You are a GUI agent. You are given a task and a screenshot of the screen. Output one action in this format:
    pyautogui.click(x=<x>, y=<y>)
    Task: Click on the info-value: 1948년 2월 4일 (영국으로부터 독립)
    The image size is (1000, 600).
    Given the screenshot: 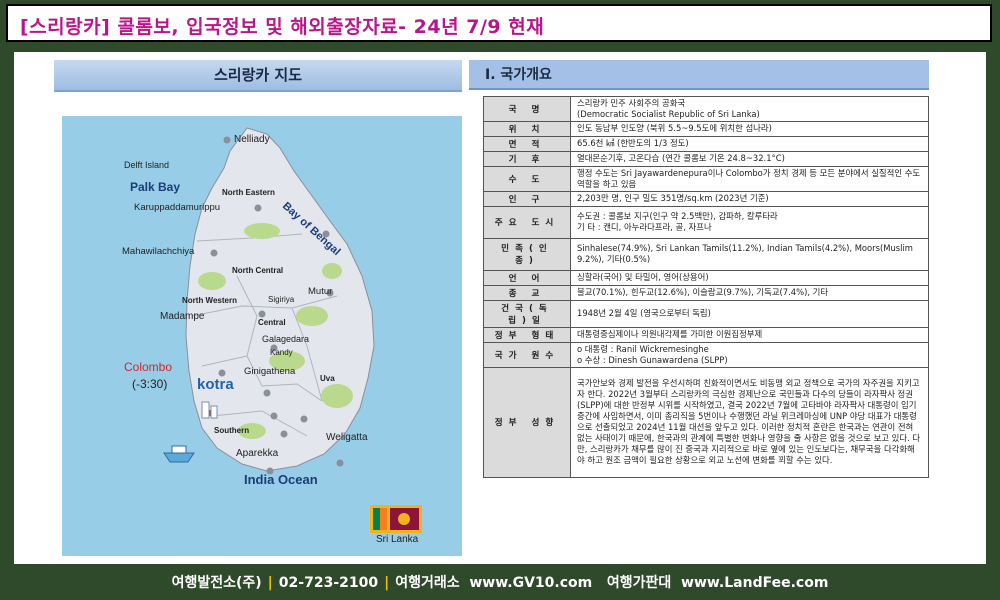 What is the action you would take?
    pyautogui.click(x=749, y=313)
    